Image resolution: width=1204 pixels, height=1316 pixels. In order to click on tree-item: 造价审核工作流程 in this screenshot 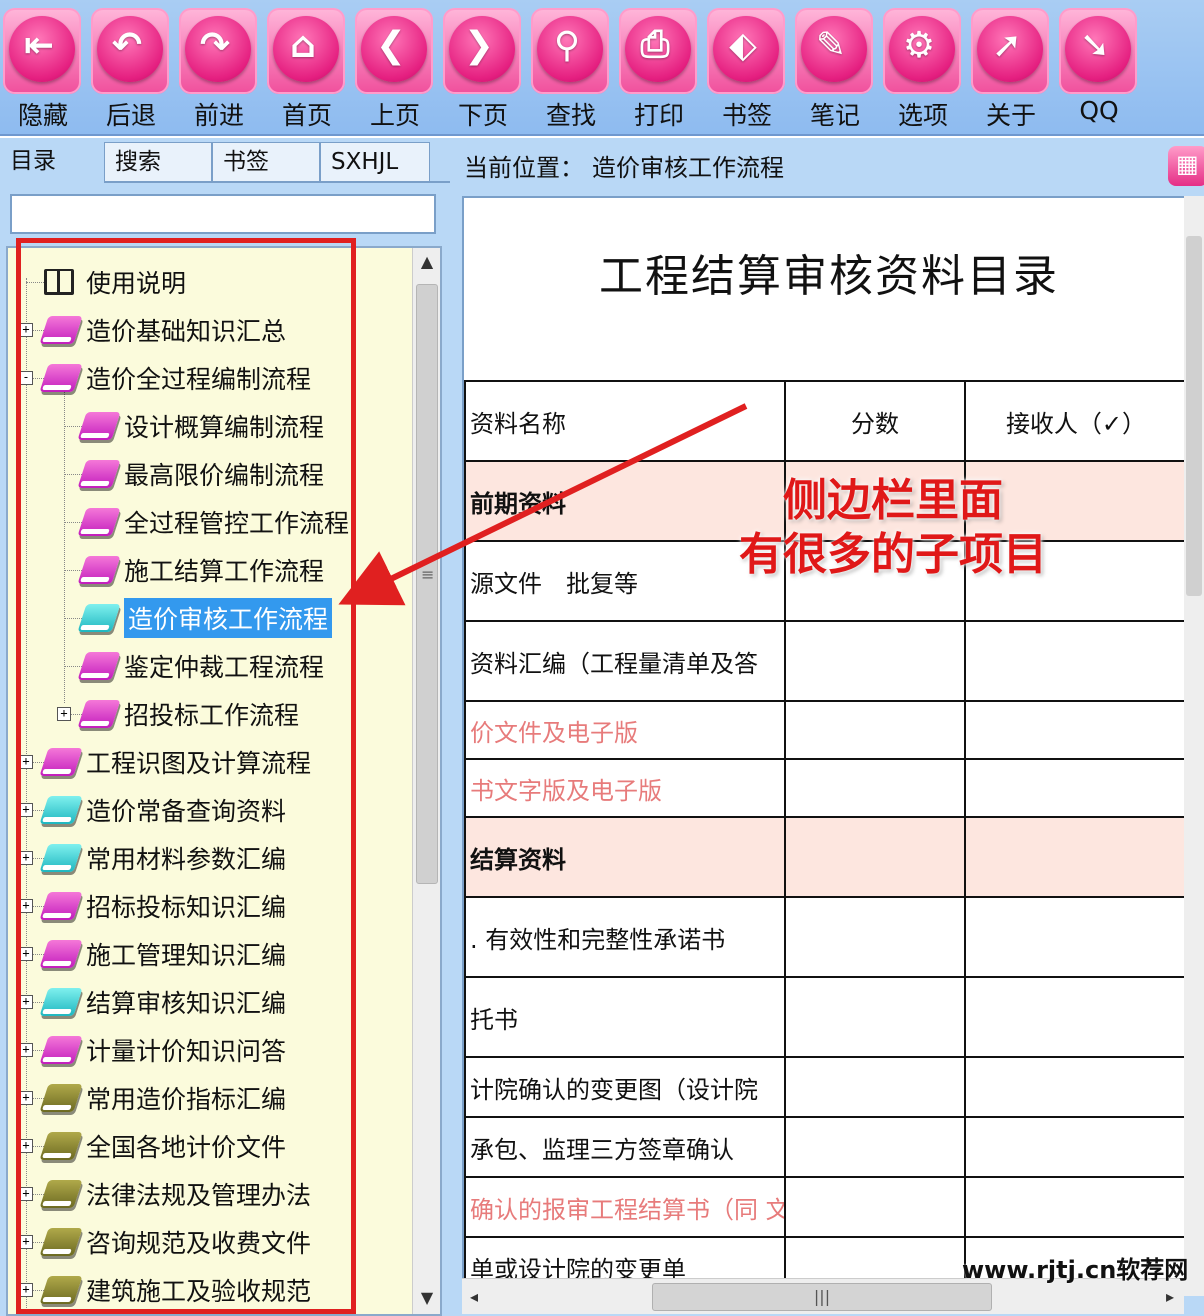, I will do `click(205, 618)`.